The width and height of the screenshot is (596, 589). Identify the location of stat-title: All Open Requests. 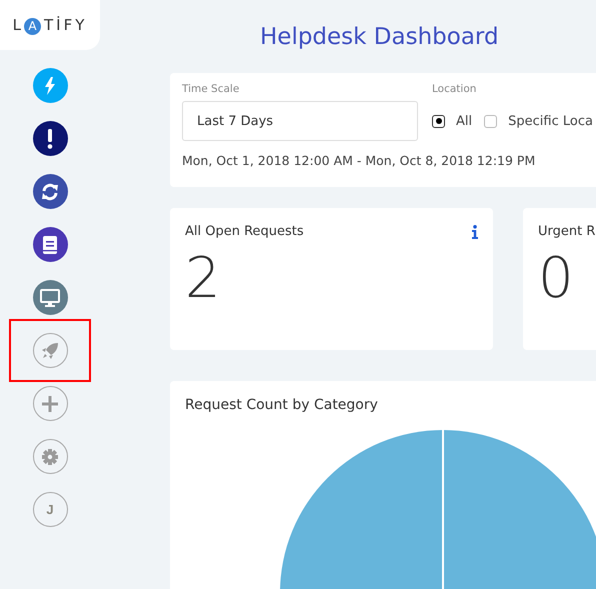
(244, 231).